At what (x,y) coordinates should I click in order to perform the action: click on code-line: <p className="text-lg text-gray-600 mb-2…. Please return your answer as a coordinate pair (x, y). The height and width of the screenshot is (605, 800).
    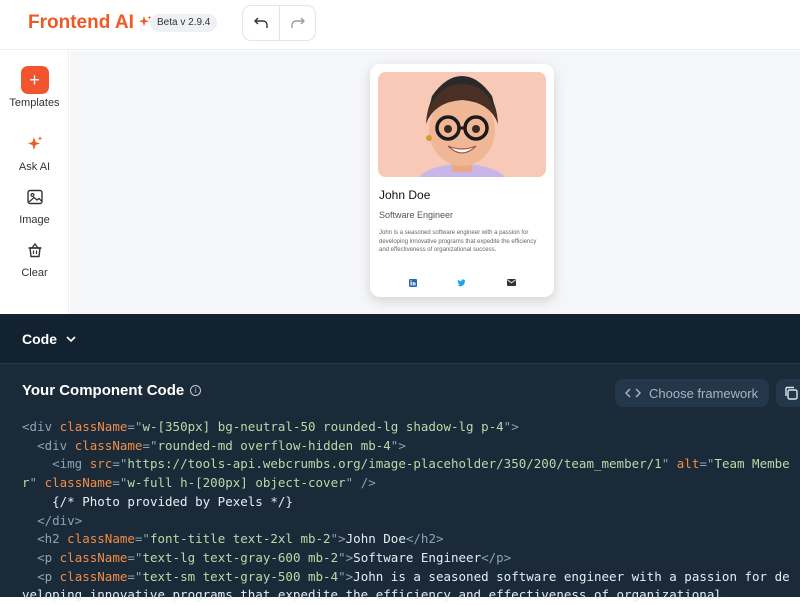
    Looking at the image, I should click on (407, 558).